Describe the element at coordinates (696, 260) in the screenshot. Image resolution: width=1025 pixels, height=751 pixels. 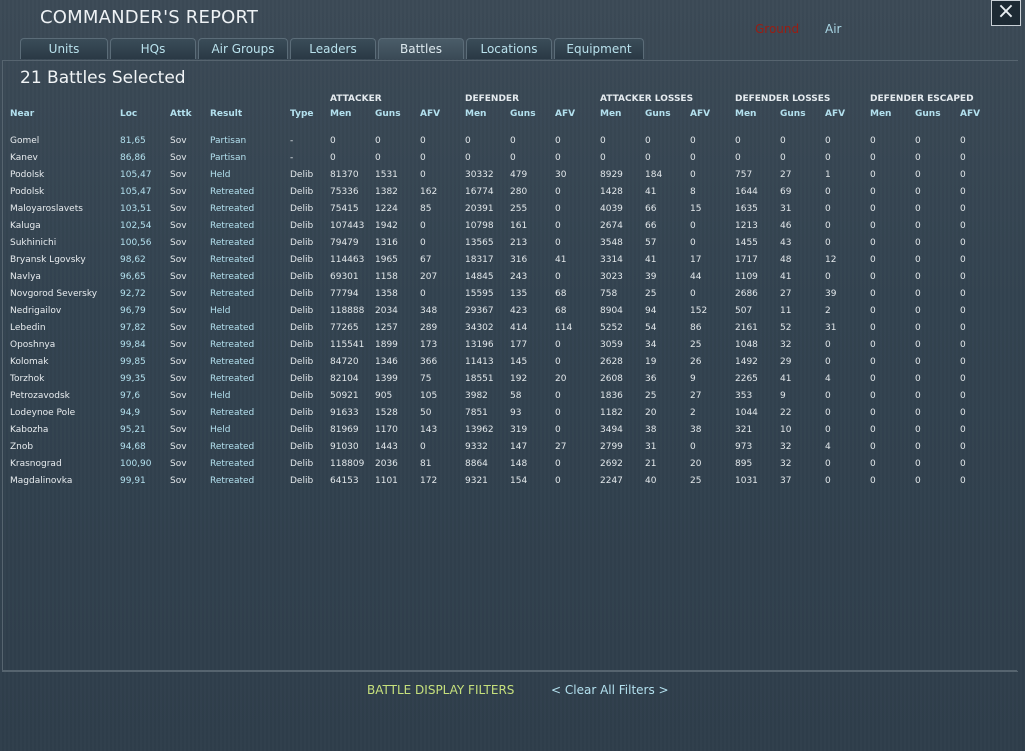
I see `cell-attloss-afv: 17` at that location.